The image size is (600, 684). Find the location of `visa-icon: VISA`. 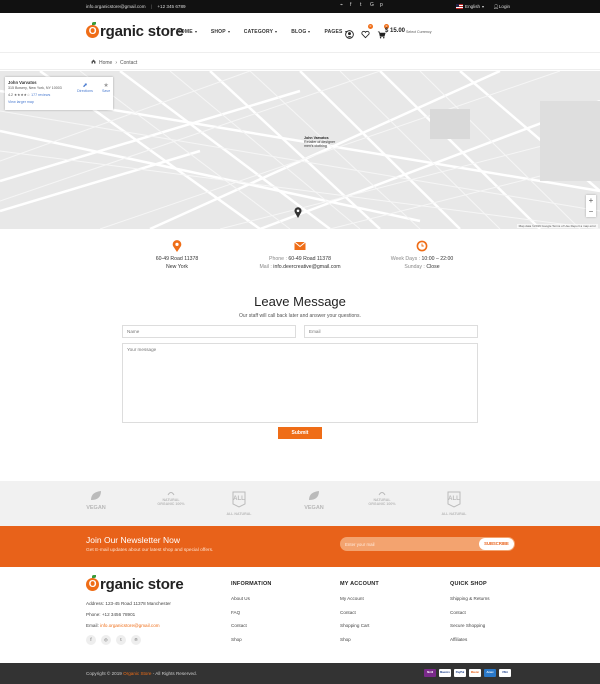

visa-icon: VISA is located at coordinates (505, 673).